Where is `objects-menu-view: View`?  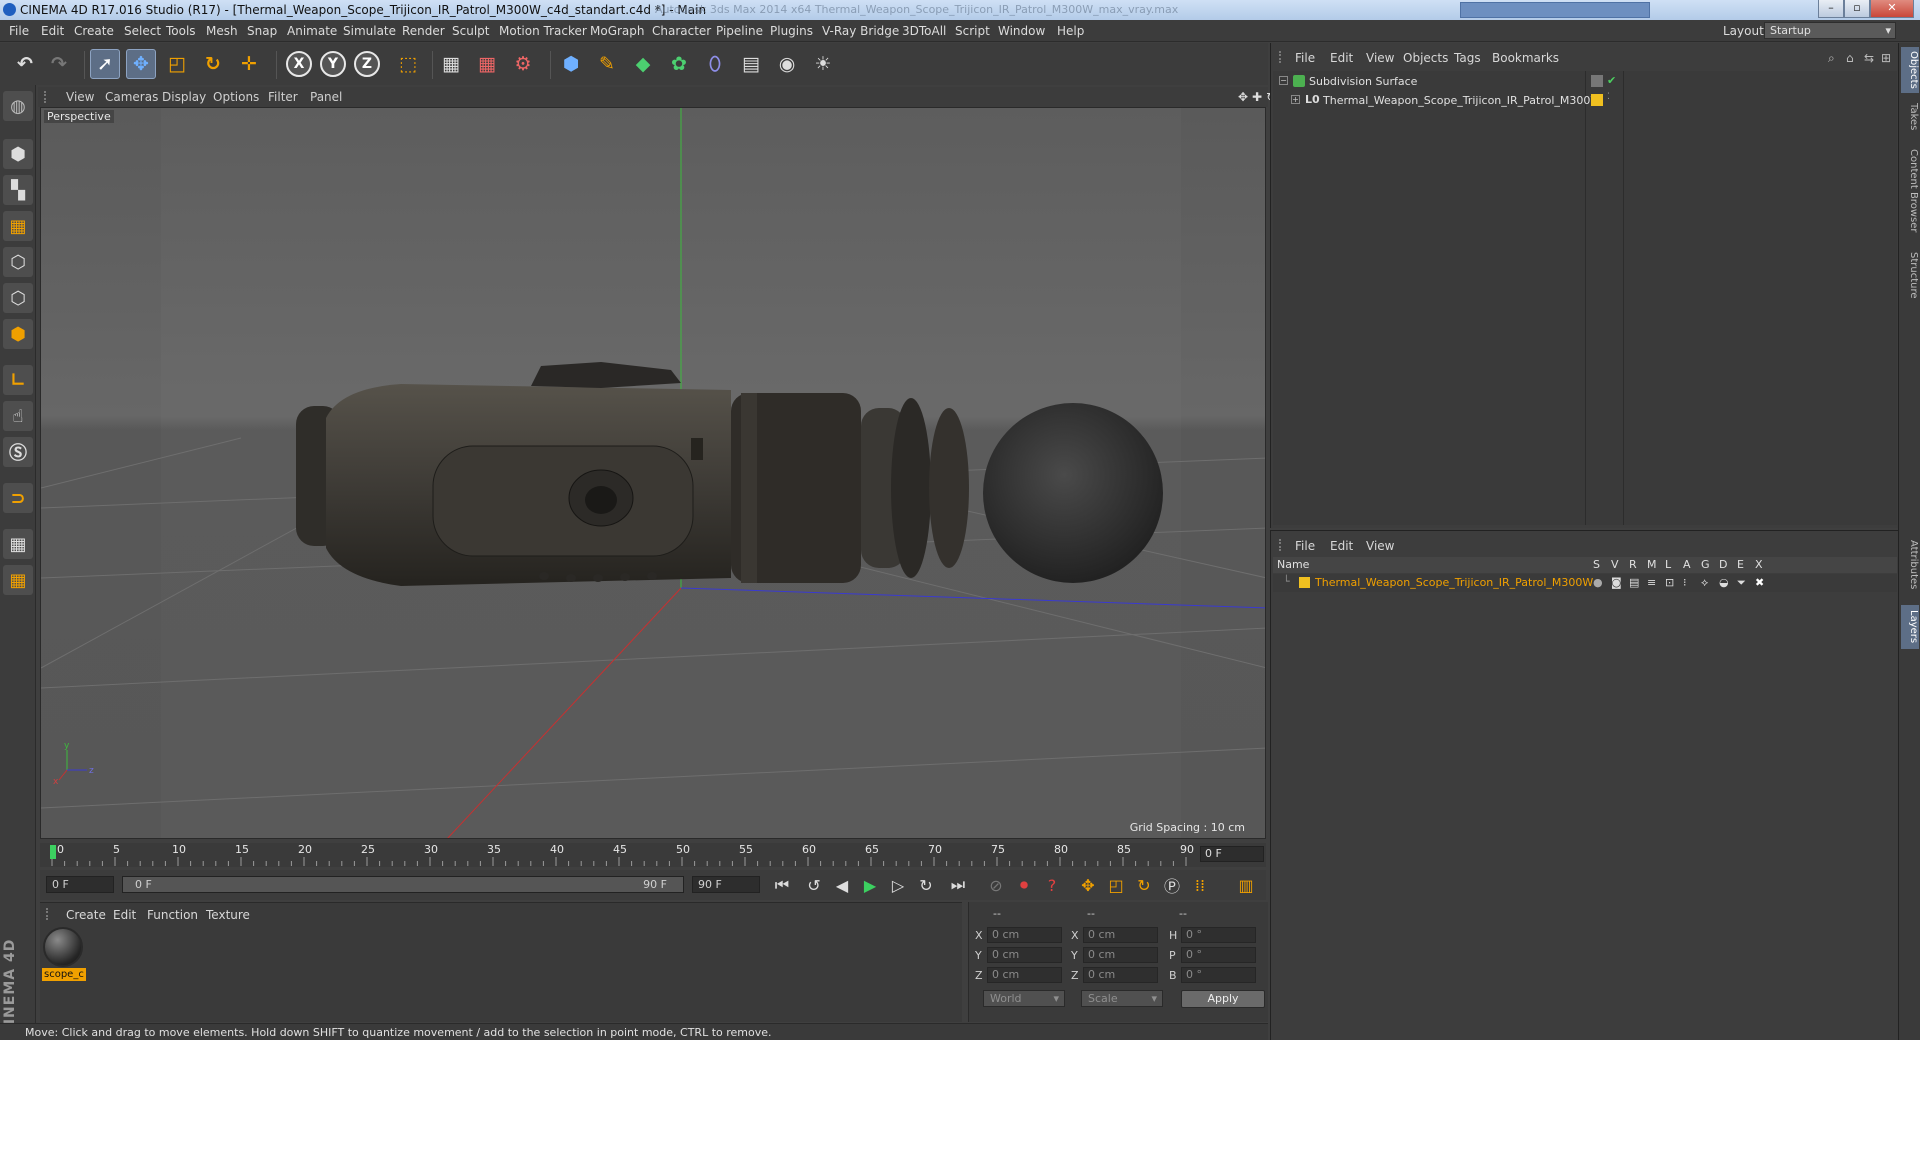
objects-menu-view: View is located at coordinates (1380, 58).